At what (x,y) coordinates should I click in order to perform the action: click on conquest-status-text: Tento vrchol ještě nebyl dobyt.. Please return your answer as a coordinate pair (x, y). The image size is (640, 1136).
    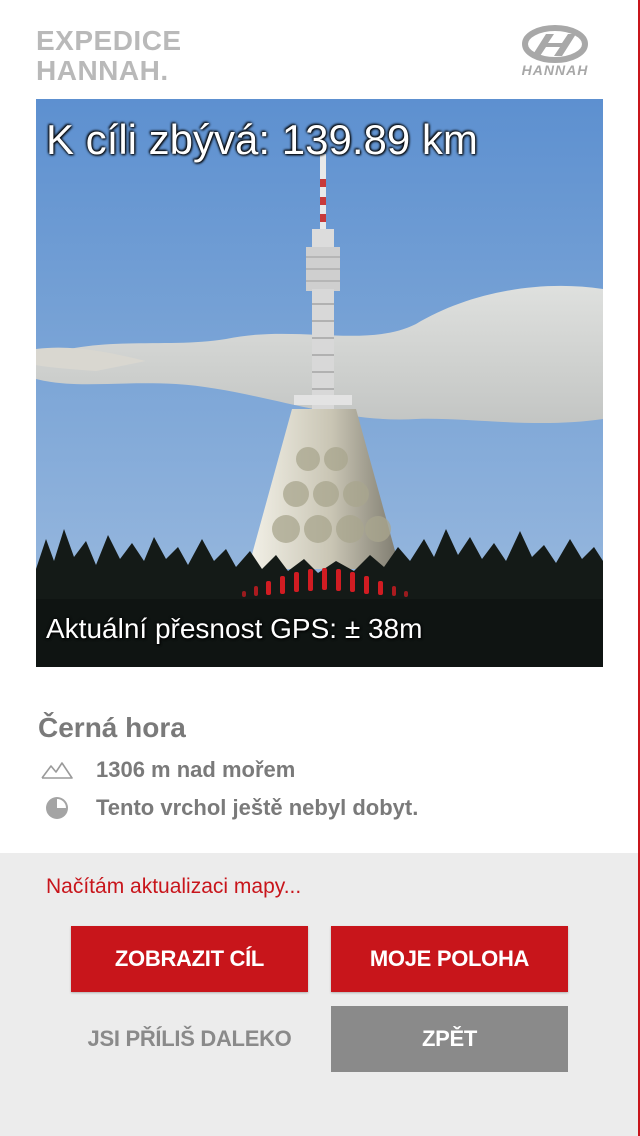
    Looking at the image, I should click on (257, 807).